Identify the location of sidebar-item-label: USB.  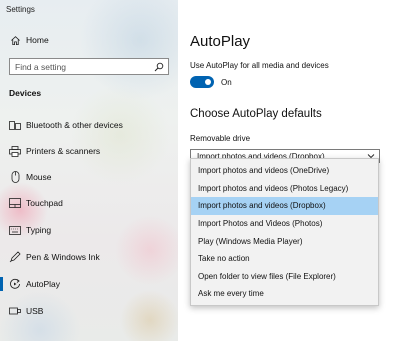
(35, 311).